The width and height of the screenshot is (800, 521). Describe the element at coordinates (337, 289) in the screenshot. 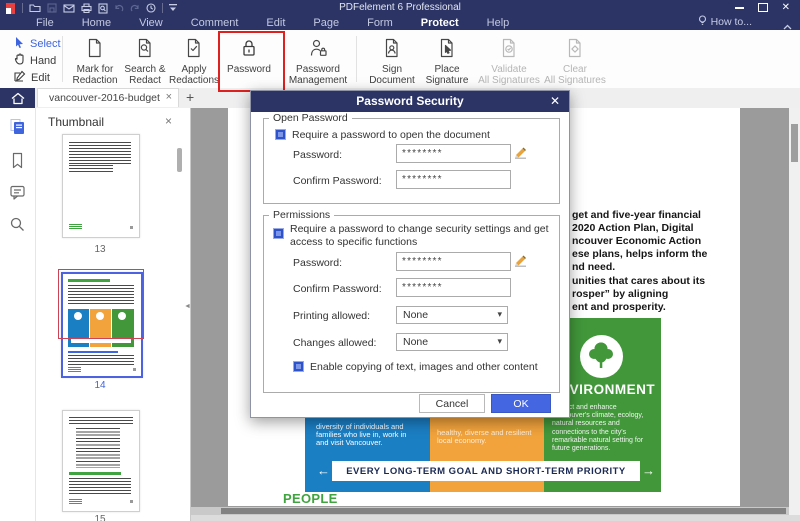

I see `permissions-confirm-password-label: Confirm Password:` at that location.